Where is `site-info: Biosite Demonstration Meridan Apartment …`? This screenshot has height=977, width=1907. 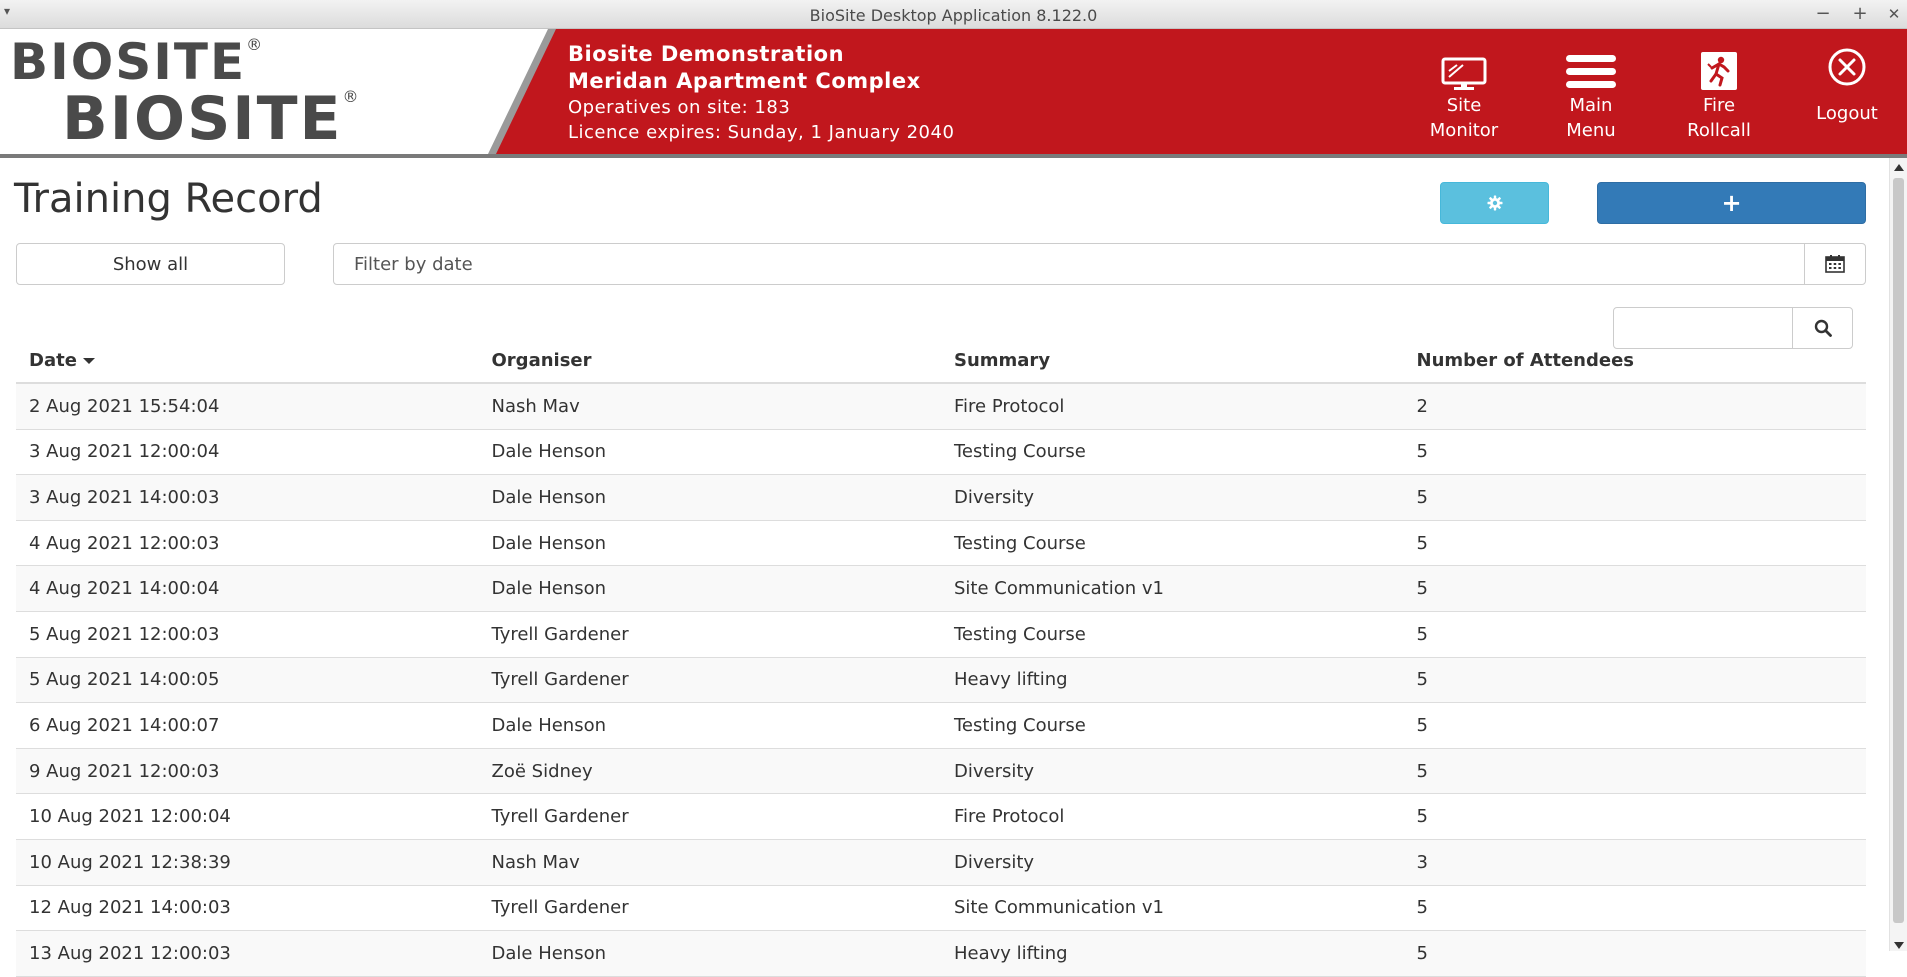
site-info: Biosite Demonstration Meridan Apartment … is located at coordinates (761, 93).